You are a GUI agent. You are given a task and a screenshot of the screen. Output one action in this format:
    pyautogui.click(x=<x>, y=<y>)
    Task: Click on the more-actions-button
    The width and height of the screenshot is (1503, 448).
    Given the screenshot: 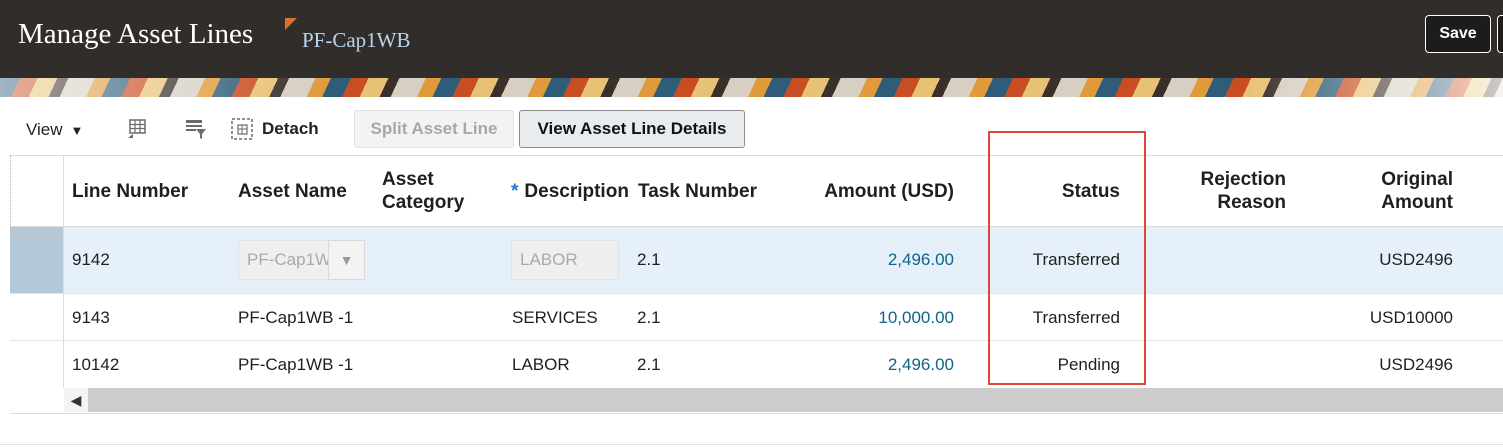 What is the action you would take?
    pyautogui.click(x=1500, y=34)
    